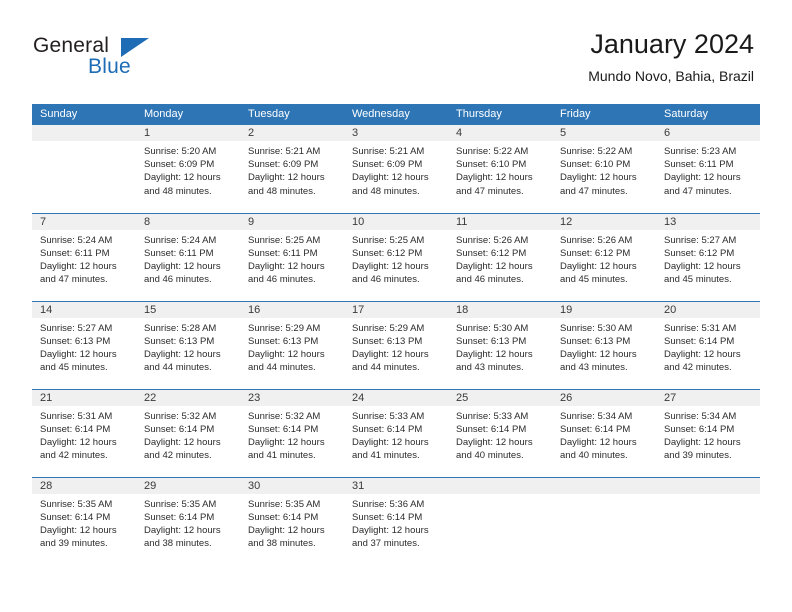 This screenshot has height=612, width=792. I want to click on sunrise-text: Sunrise: 5:22 AM, so click(492, 151).